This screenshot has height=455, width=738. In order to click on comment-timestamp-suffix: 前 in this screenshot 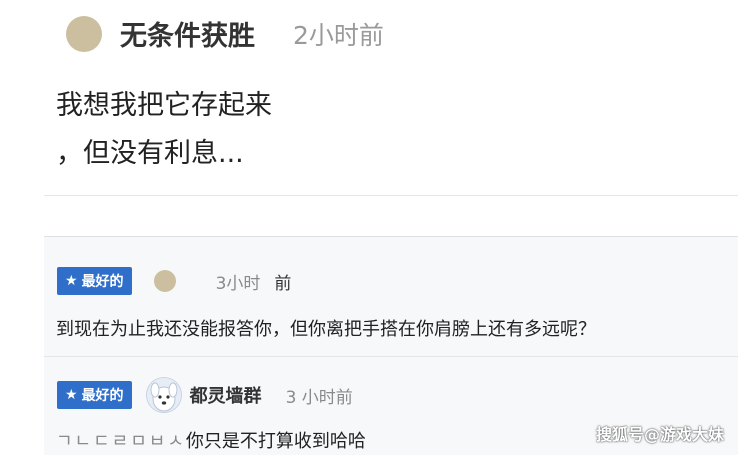, I will do `click(283, 283)`.